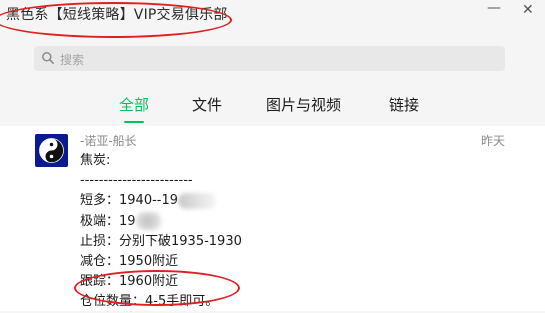 Image resolution: width=545 pixels, height=313 pixels. What do you see at coordinates (134, 104) in the screenshot?
I see `tab-all: 全部` at bounding box center [134, 104].